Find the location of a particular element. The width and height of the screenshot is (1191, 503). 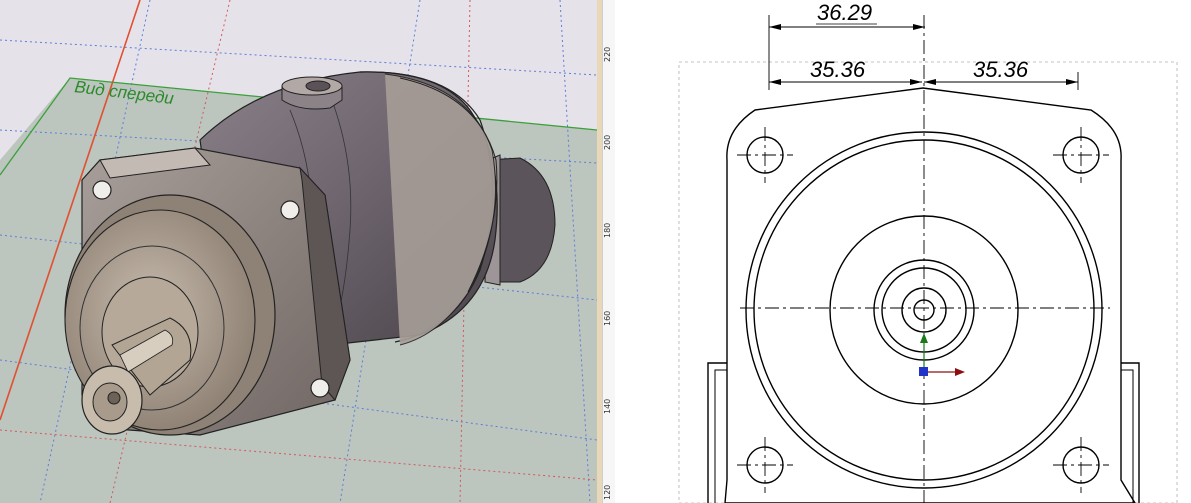

dimension-left-text: 35.36 is located at coordinates (838, 69).